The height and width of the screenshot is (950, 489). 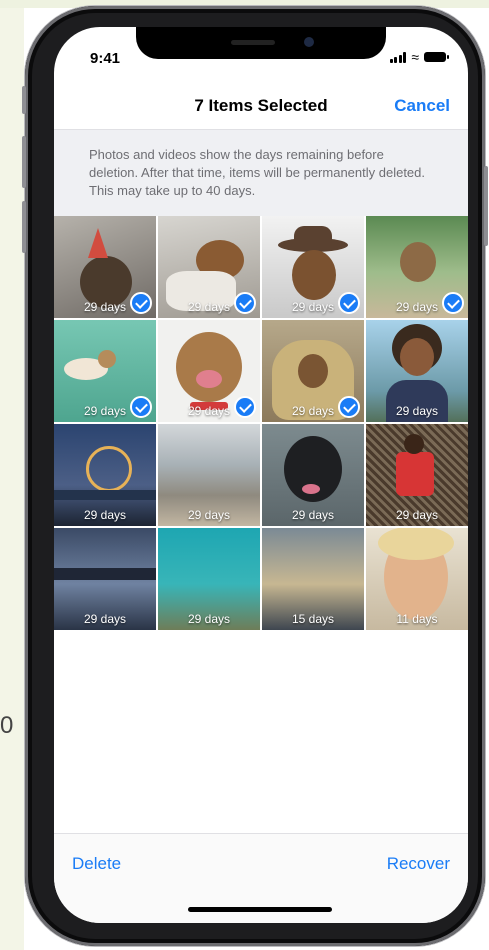 I want to click on home-indicator, so click(x=260, y=909).